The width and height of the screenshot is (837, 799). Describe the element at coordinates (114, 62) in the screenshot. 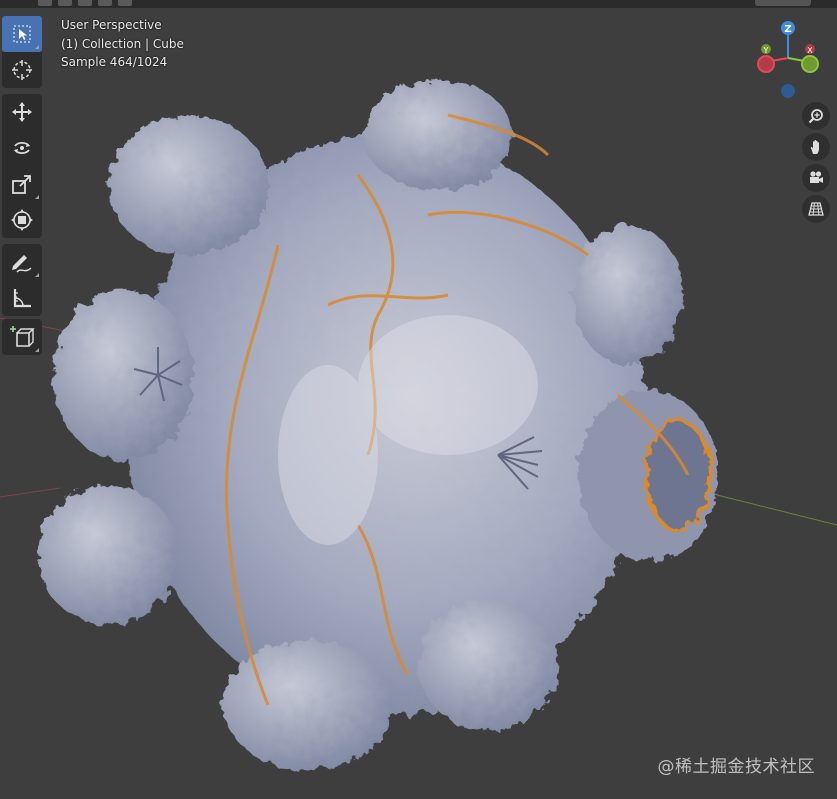

I see `sample-count-label: Sample 464/1024` at that location.